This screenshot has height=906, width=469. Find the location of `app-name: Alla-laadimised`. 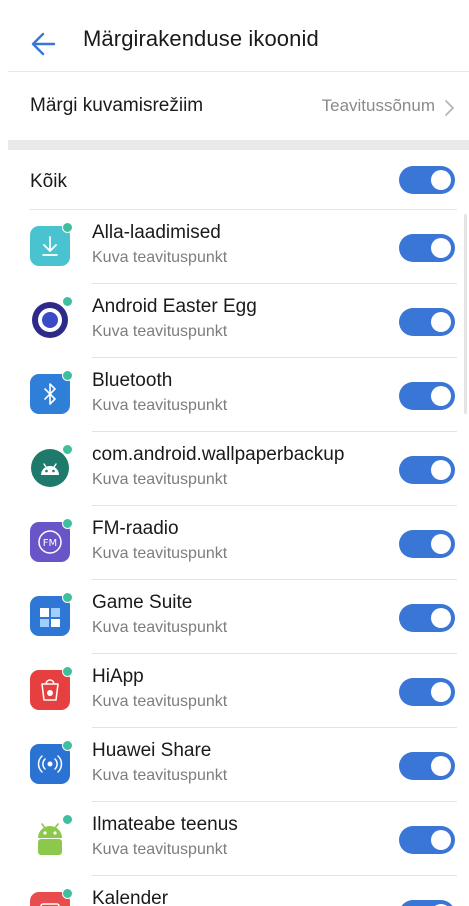

app-name: Alla-laadimised is located at coordinates (156, 232).